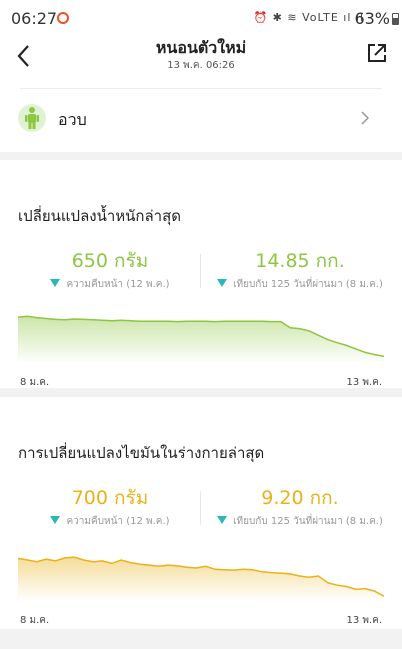 This screenshot has height=649, width=402. I want to click on battery-level: 63%, so click(372, 18).